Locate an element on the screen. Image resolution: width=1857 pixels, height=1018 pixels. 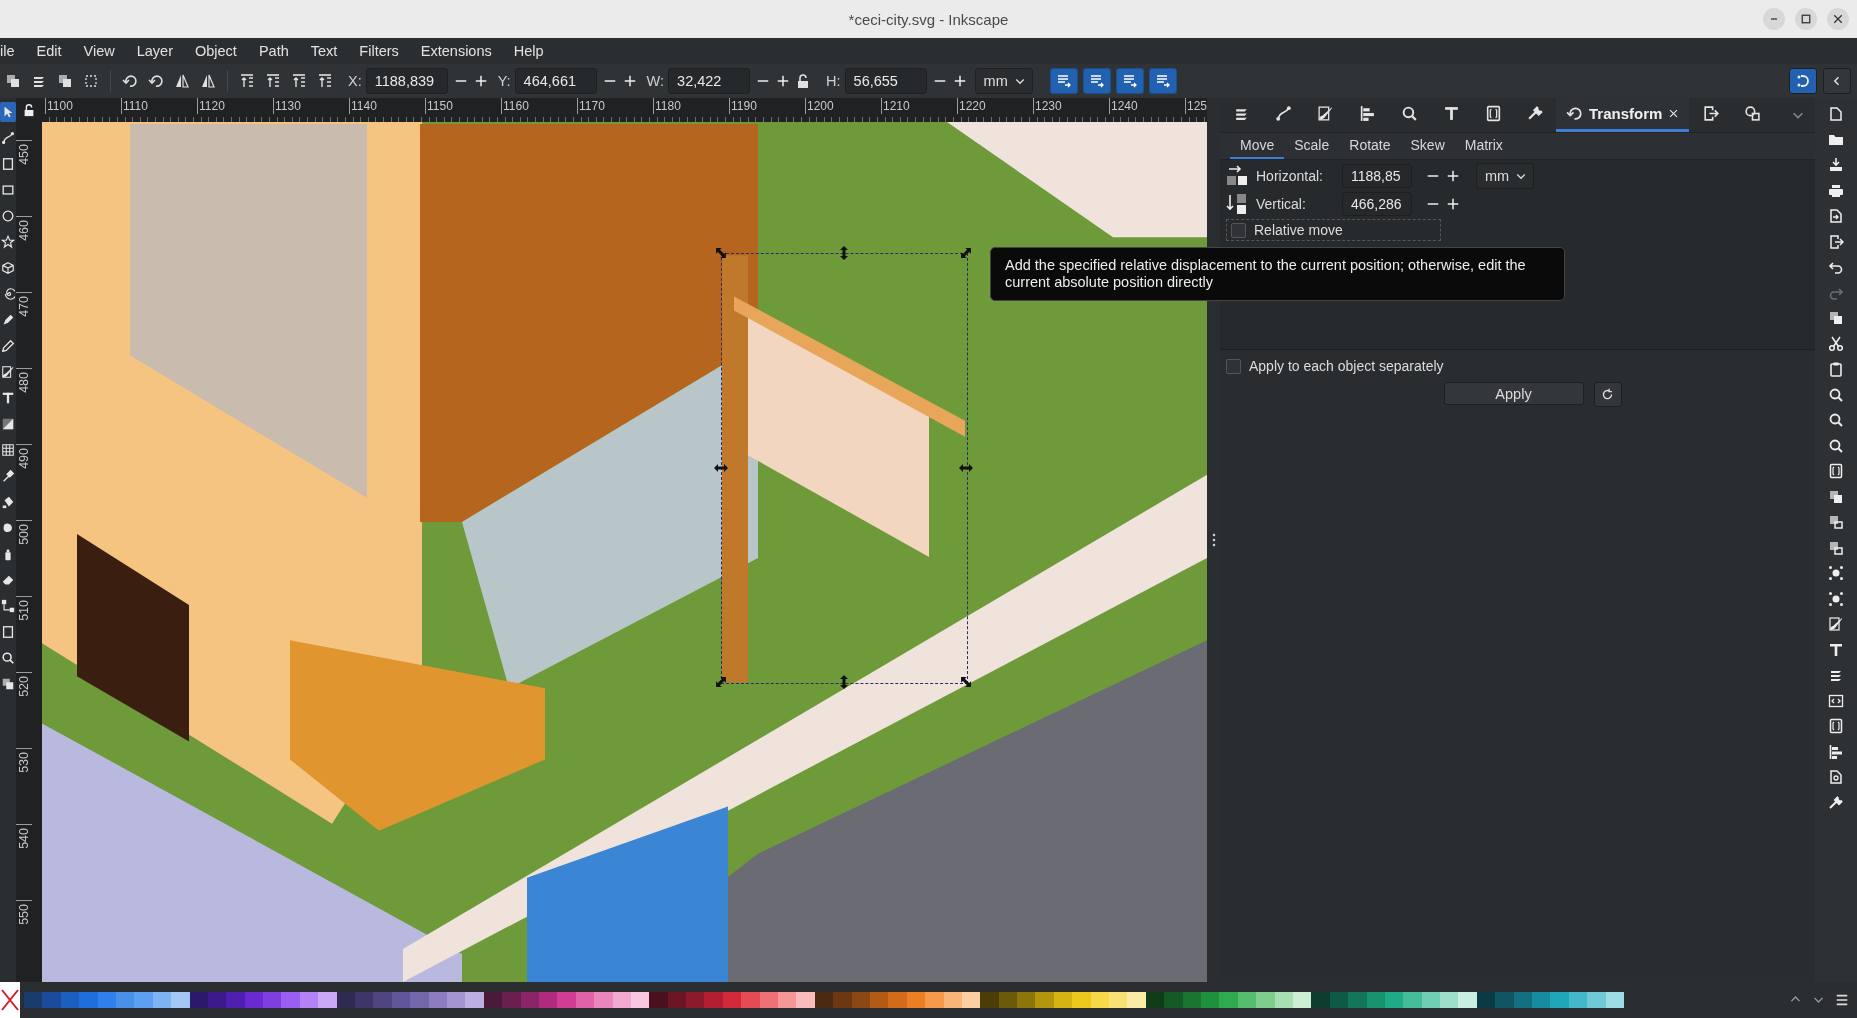
ruler-label: 1120 is located at coordinates (235, 106).